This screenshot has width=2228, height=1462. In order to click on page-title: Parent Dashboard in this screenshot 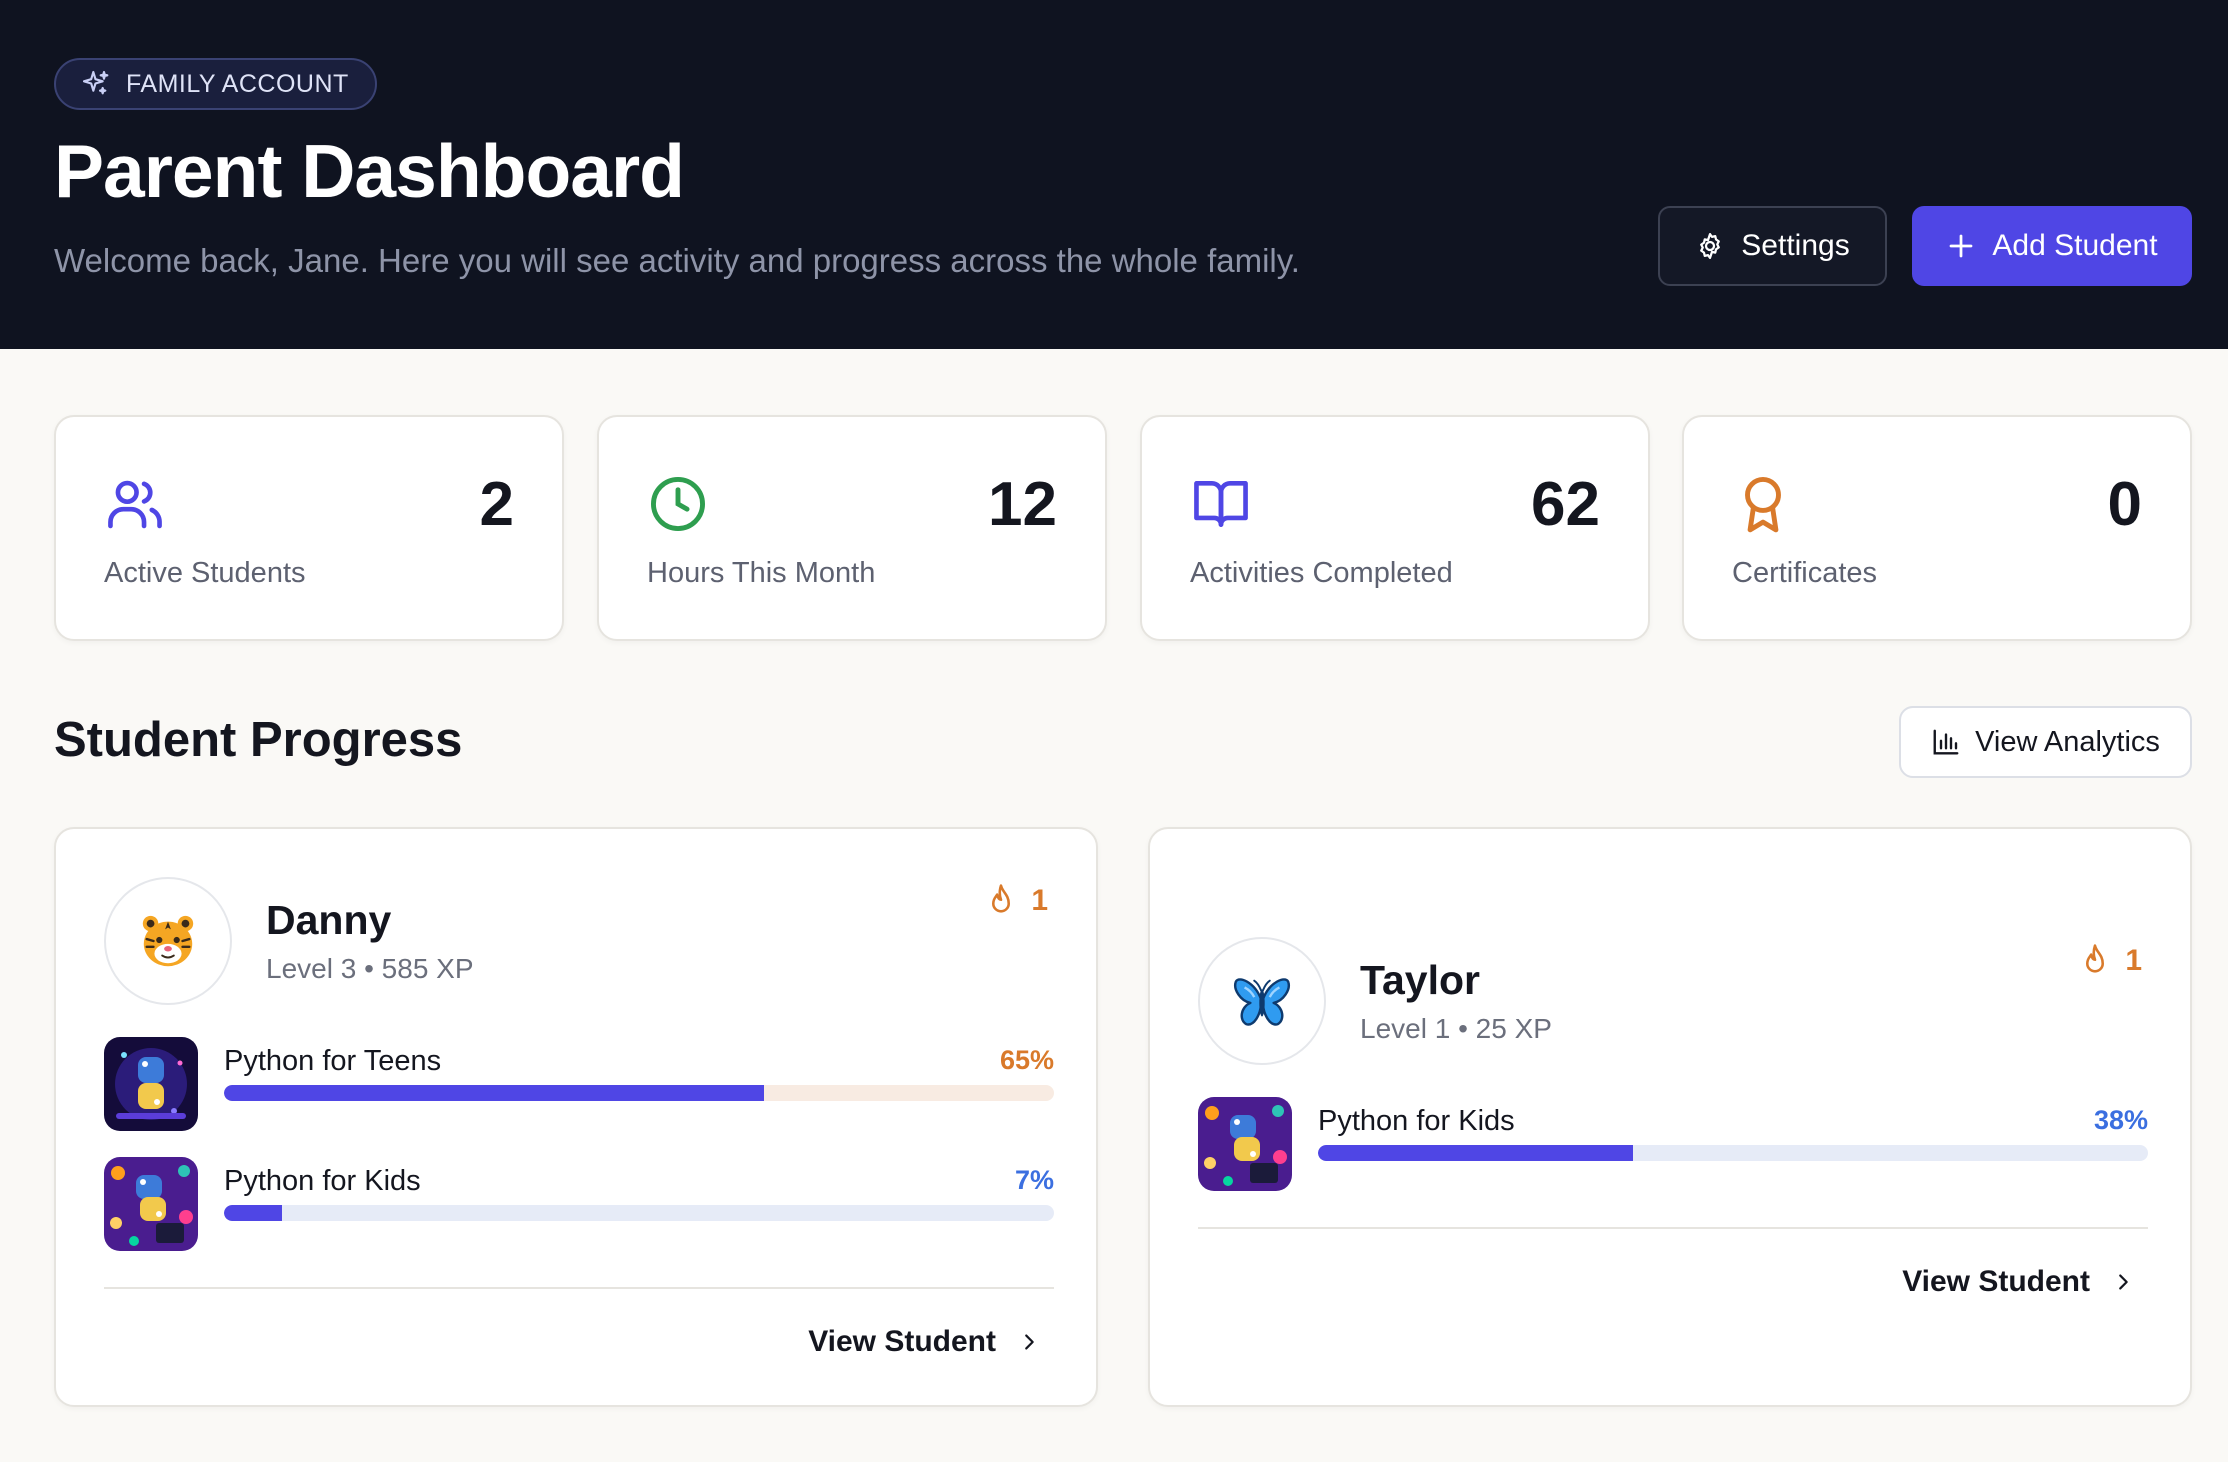, I will do `click(369, 171)`.